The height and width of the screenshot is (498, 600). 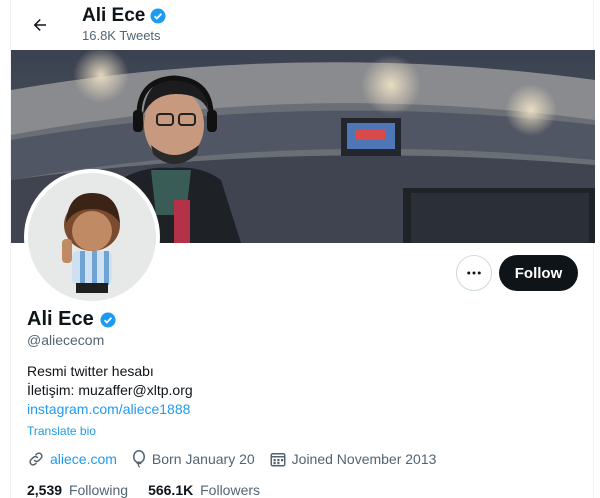 I want to click on calendar-icon, so click(x=278, y=460).